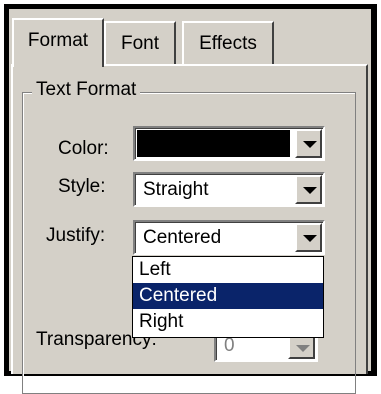  Describe the element at coordinates (308, 143) in the screenshot. I see `color-dropdown-arrow-icon` at that location.